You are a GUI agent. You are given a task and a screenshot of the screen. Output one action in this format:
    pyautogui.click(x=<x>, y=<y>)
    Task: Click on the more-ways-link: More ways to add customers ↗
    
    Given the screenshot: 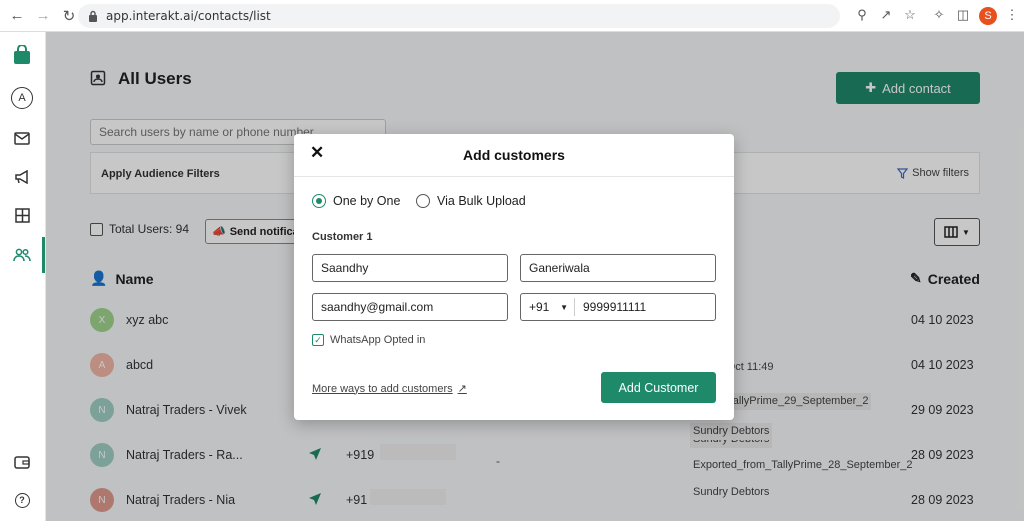 What is the action you would take?
    pyautogui.click(x=389, y=389)
    